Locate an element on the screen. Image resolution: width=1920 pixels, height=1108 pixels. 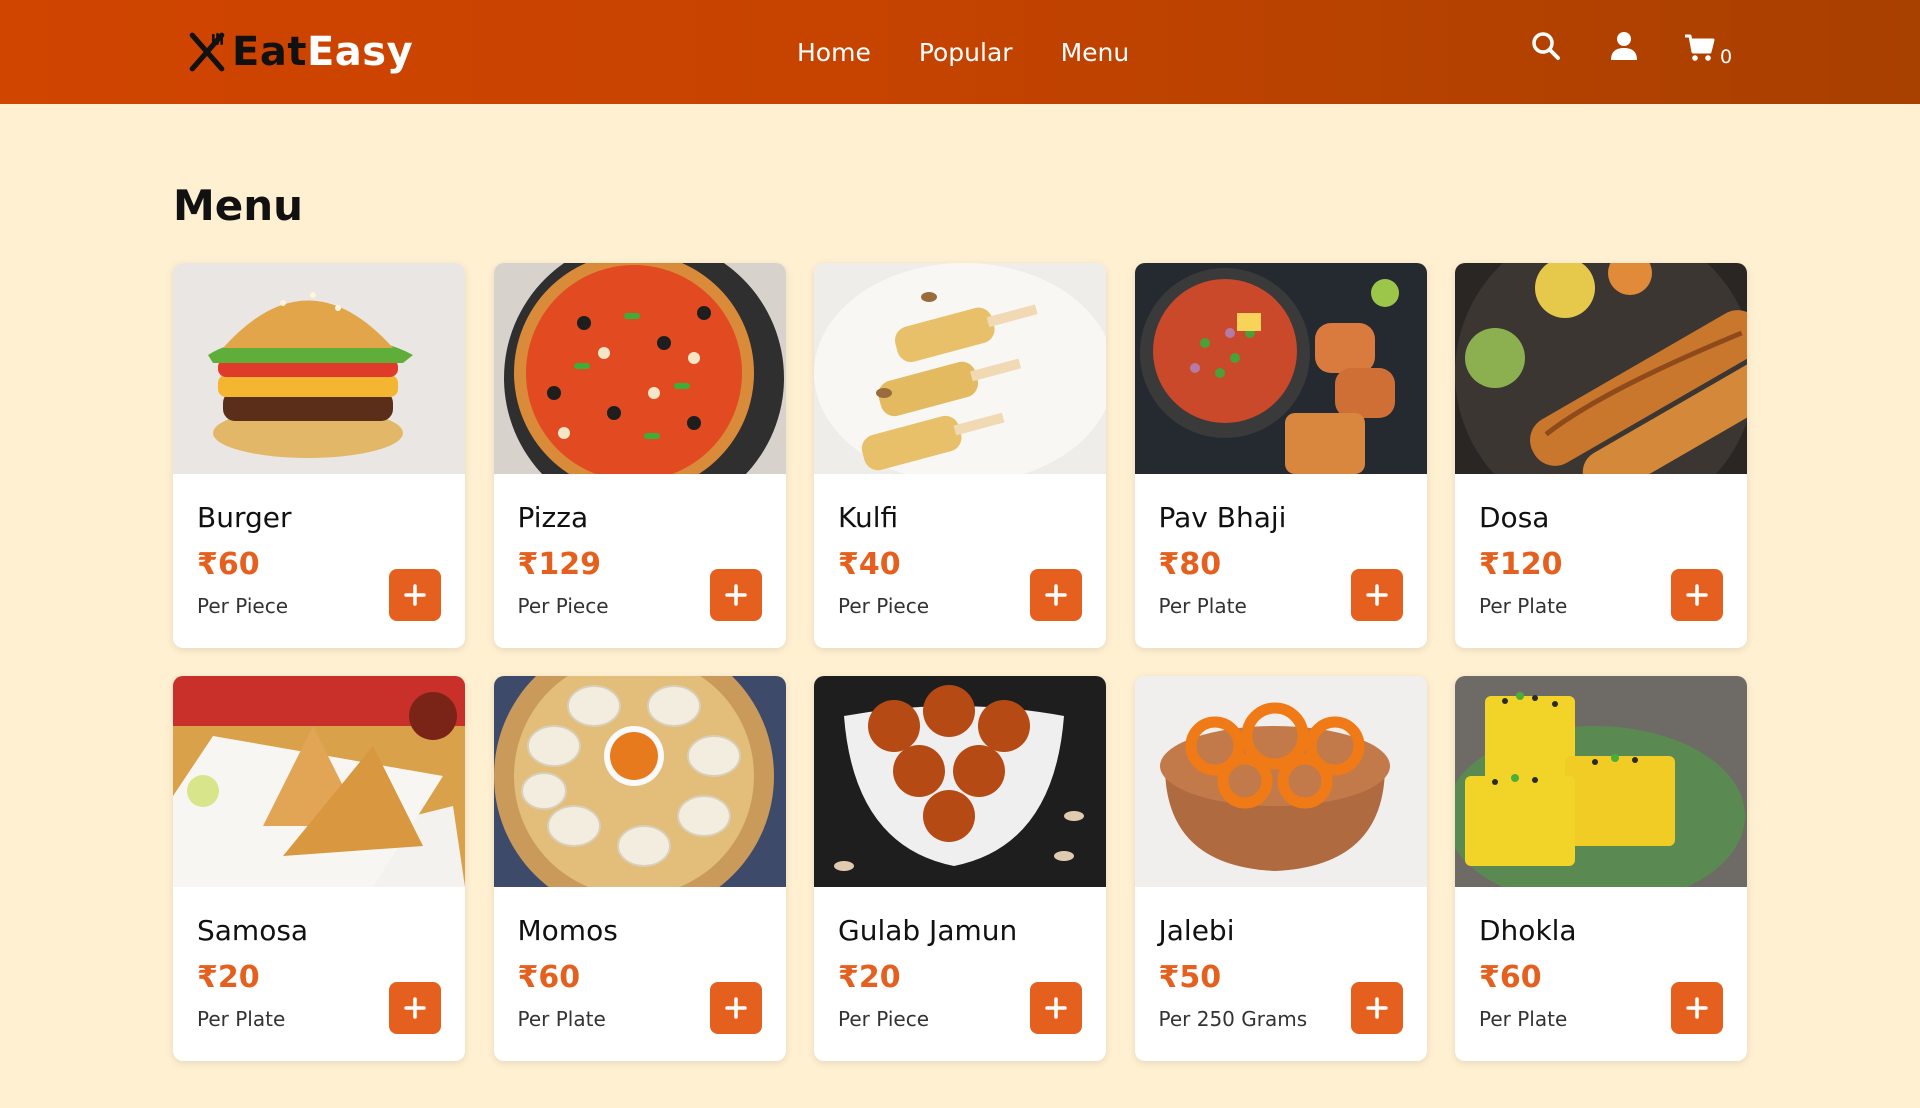
cart-count-badge: 0 is located at coordinates (1726, 57).